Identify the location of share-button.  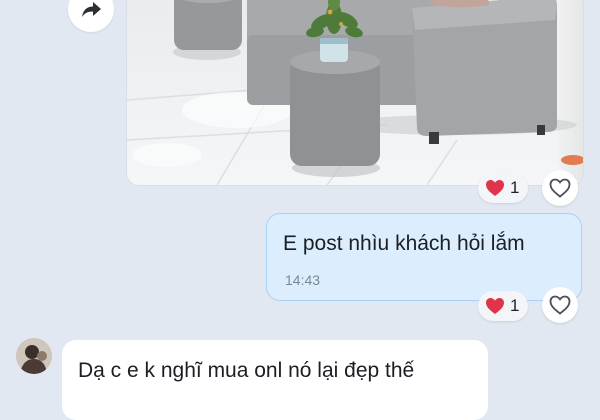
(91, 16).